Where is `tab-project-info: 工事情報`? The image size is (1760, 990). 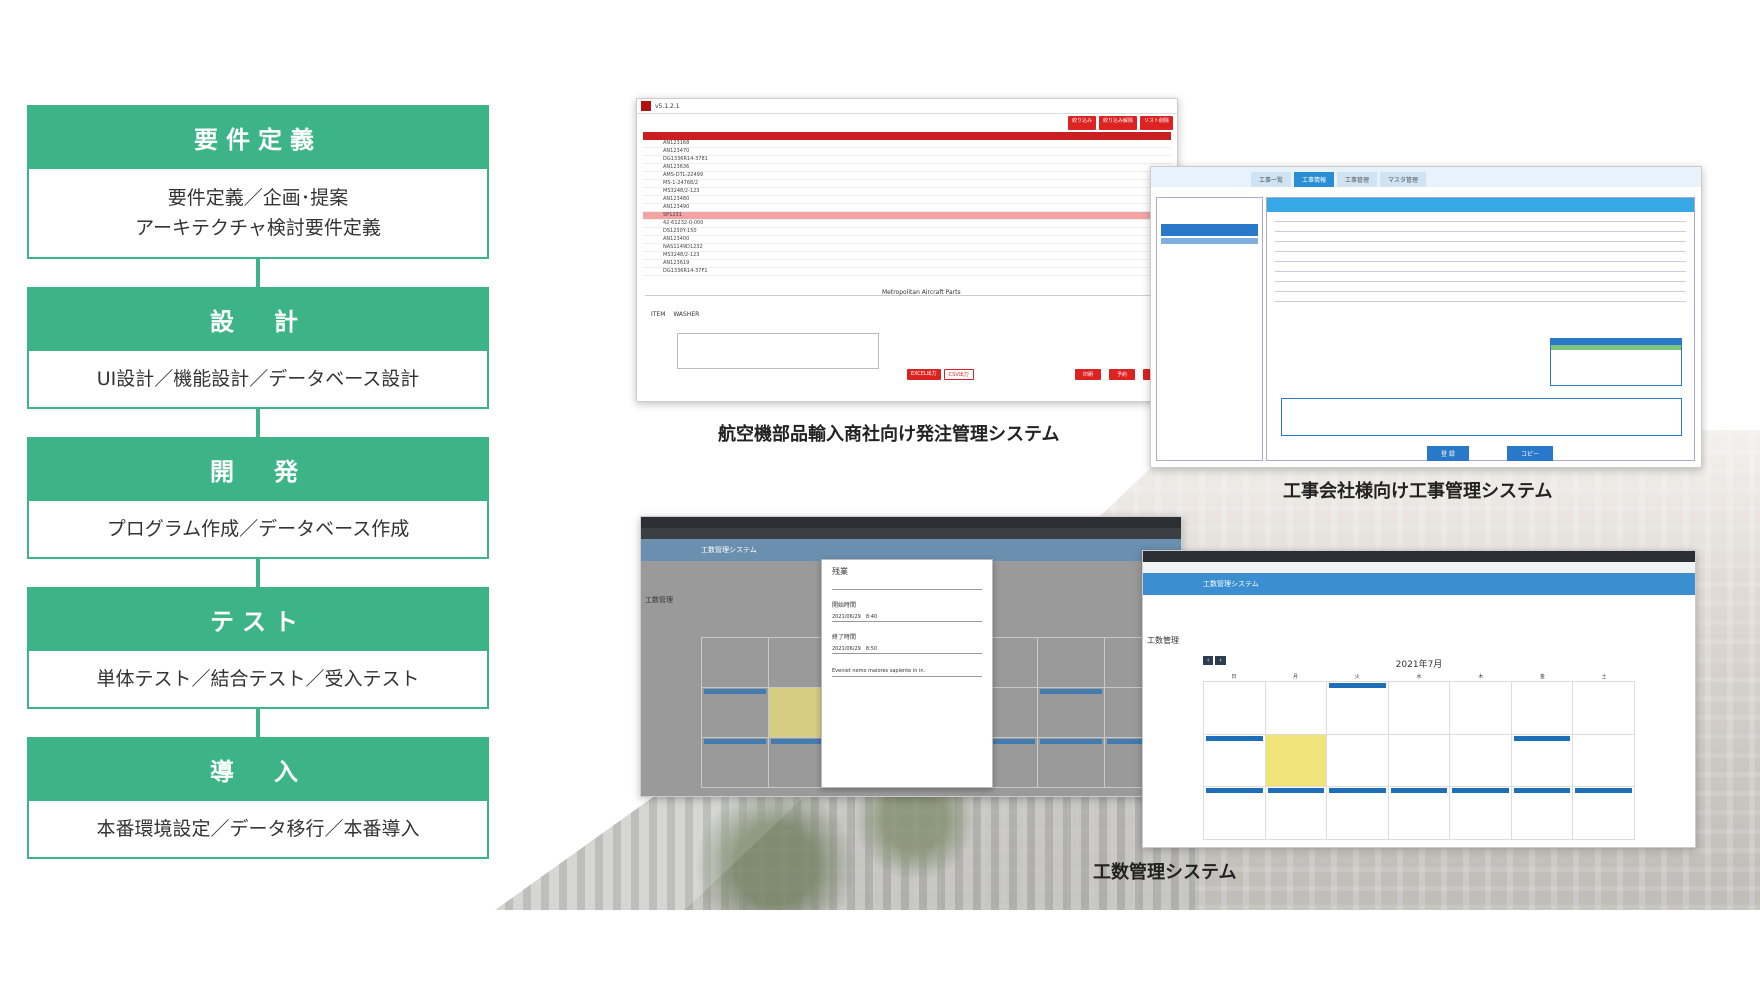 tab-project-info: 工事情報 is located at coordinates (1314, 179).